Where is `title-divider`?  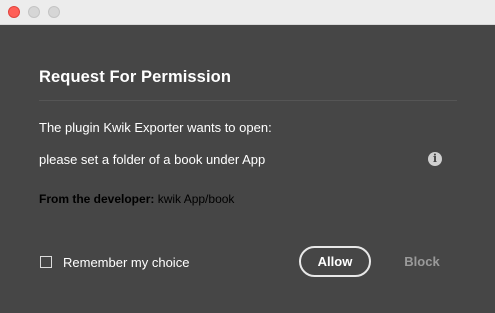
title-divider is located at coordinates (248, 100).